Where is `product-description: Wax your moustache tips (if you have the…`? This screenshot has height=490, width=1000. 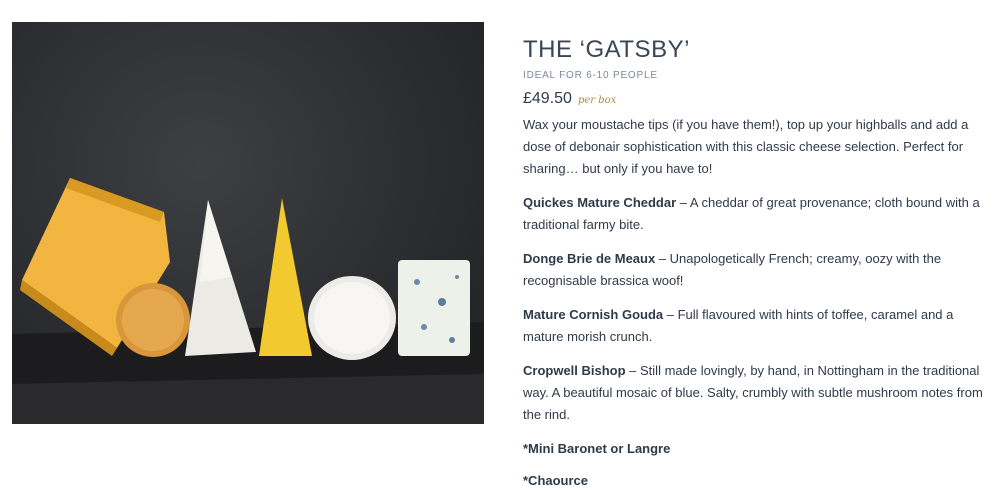 product-description: Wax your moustache tips (if you have the… is located at coordinates (746, 146).